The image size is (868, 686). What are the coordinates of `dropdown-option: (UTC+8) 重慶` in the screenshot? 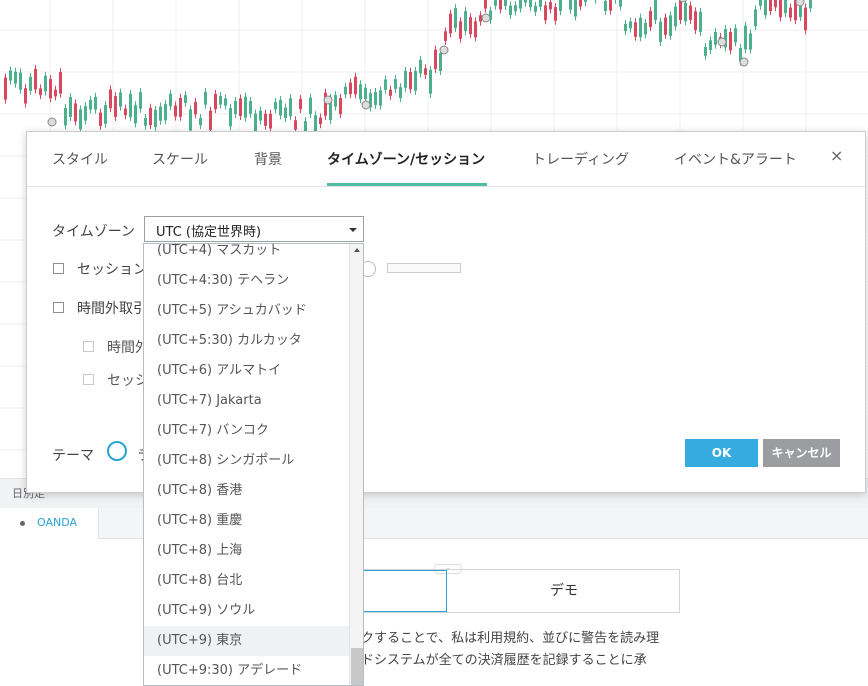 It's located at (246, 521).